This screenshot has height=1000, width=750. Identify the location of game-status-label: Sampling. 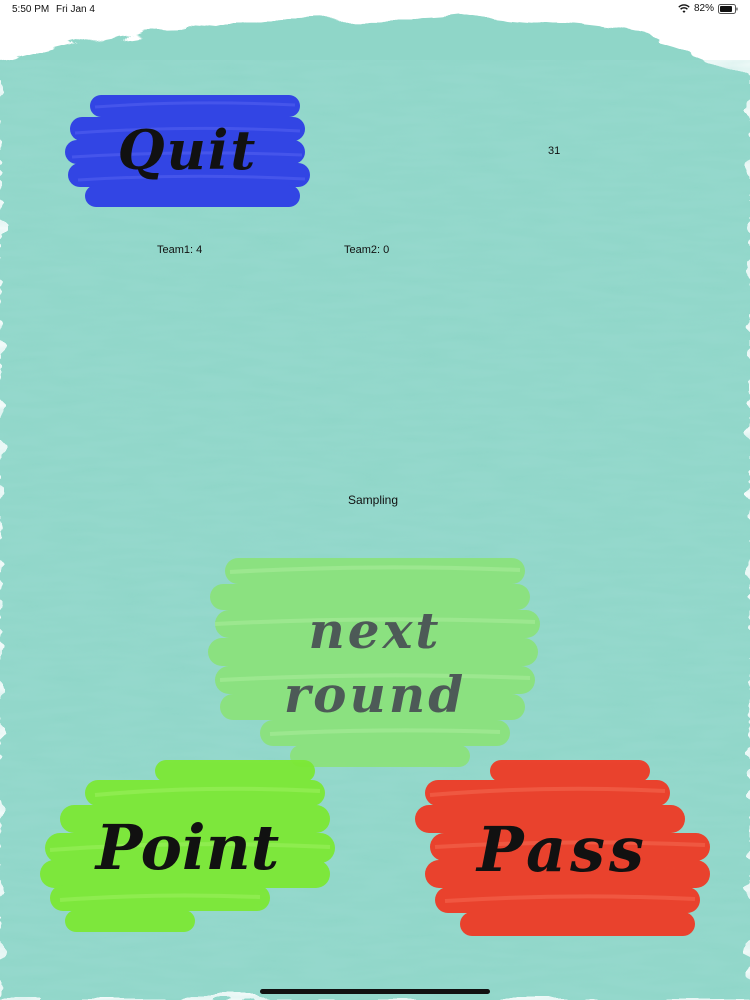
(373, 500).